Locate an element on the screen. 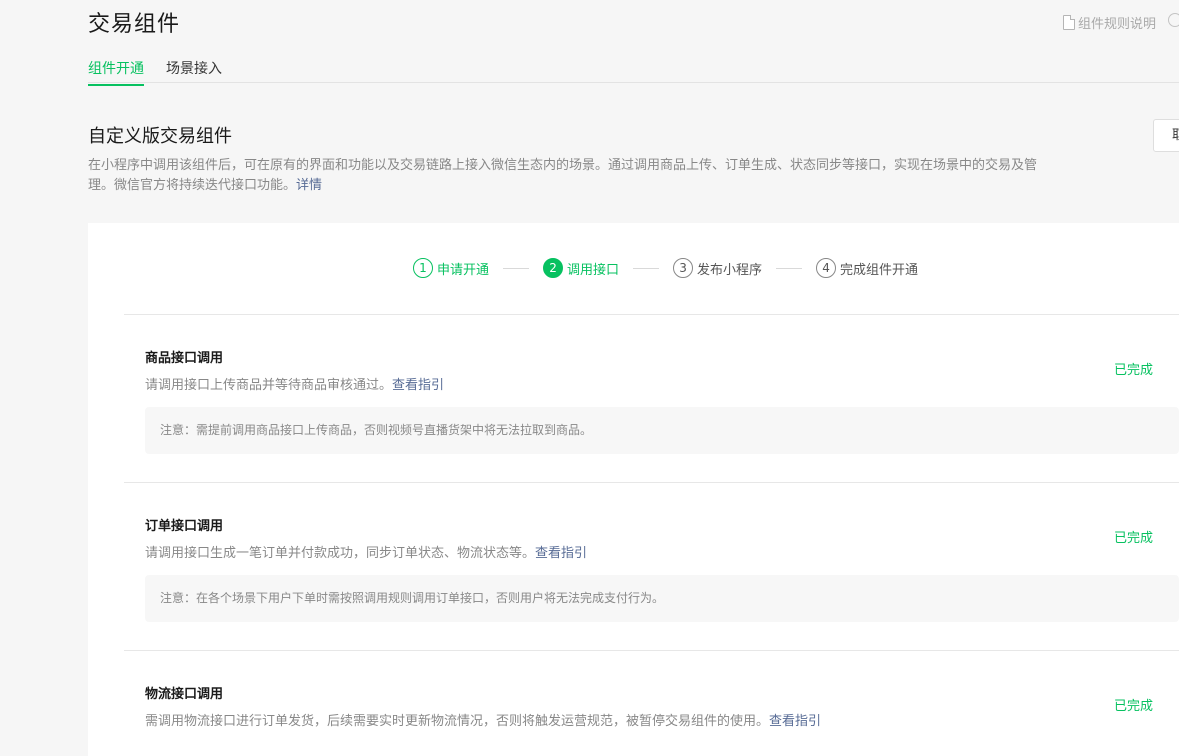 The height and width of the screenshot is (756, 1179). step-number: 4 is located at coordinates (826, 268).